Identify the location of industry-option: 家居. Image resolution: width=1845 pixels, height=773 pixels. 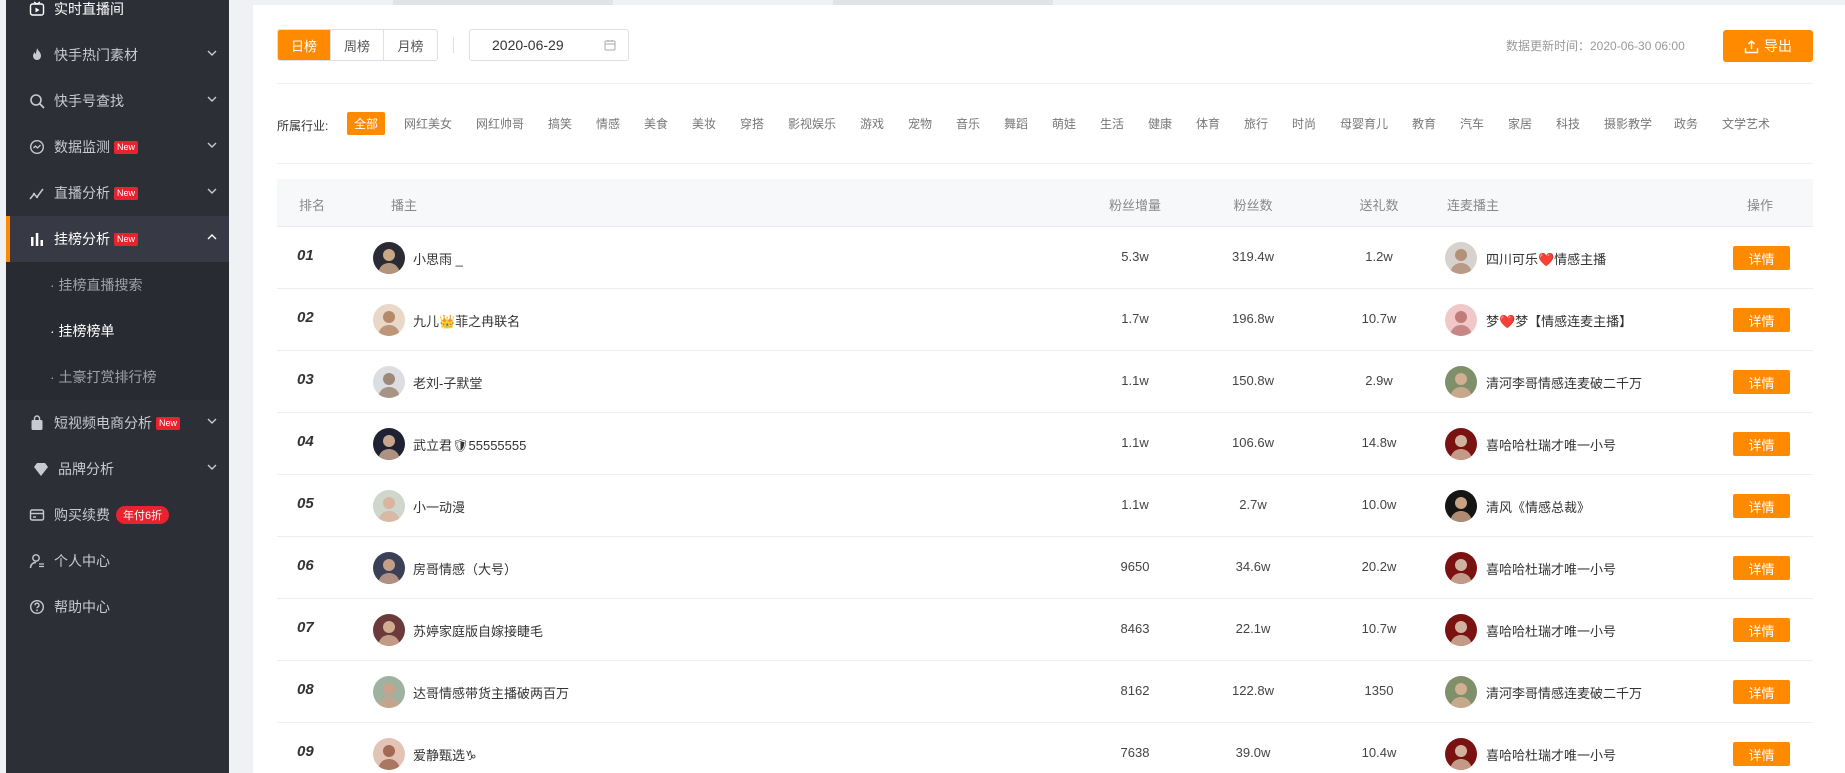
(1520, 123).